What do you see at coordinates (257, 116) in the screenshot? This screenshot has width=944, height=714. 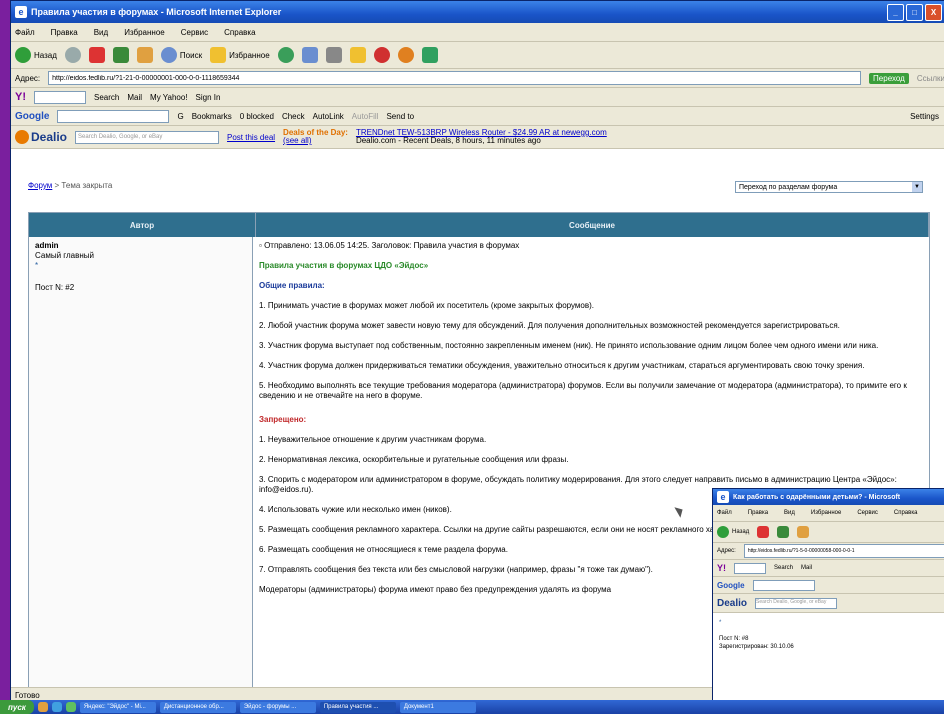 I see `popup-blocked-button: 0 blocked` at bounding box center [257, 116].